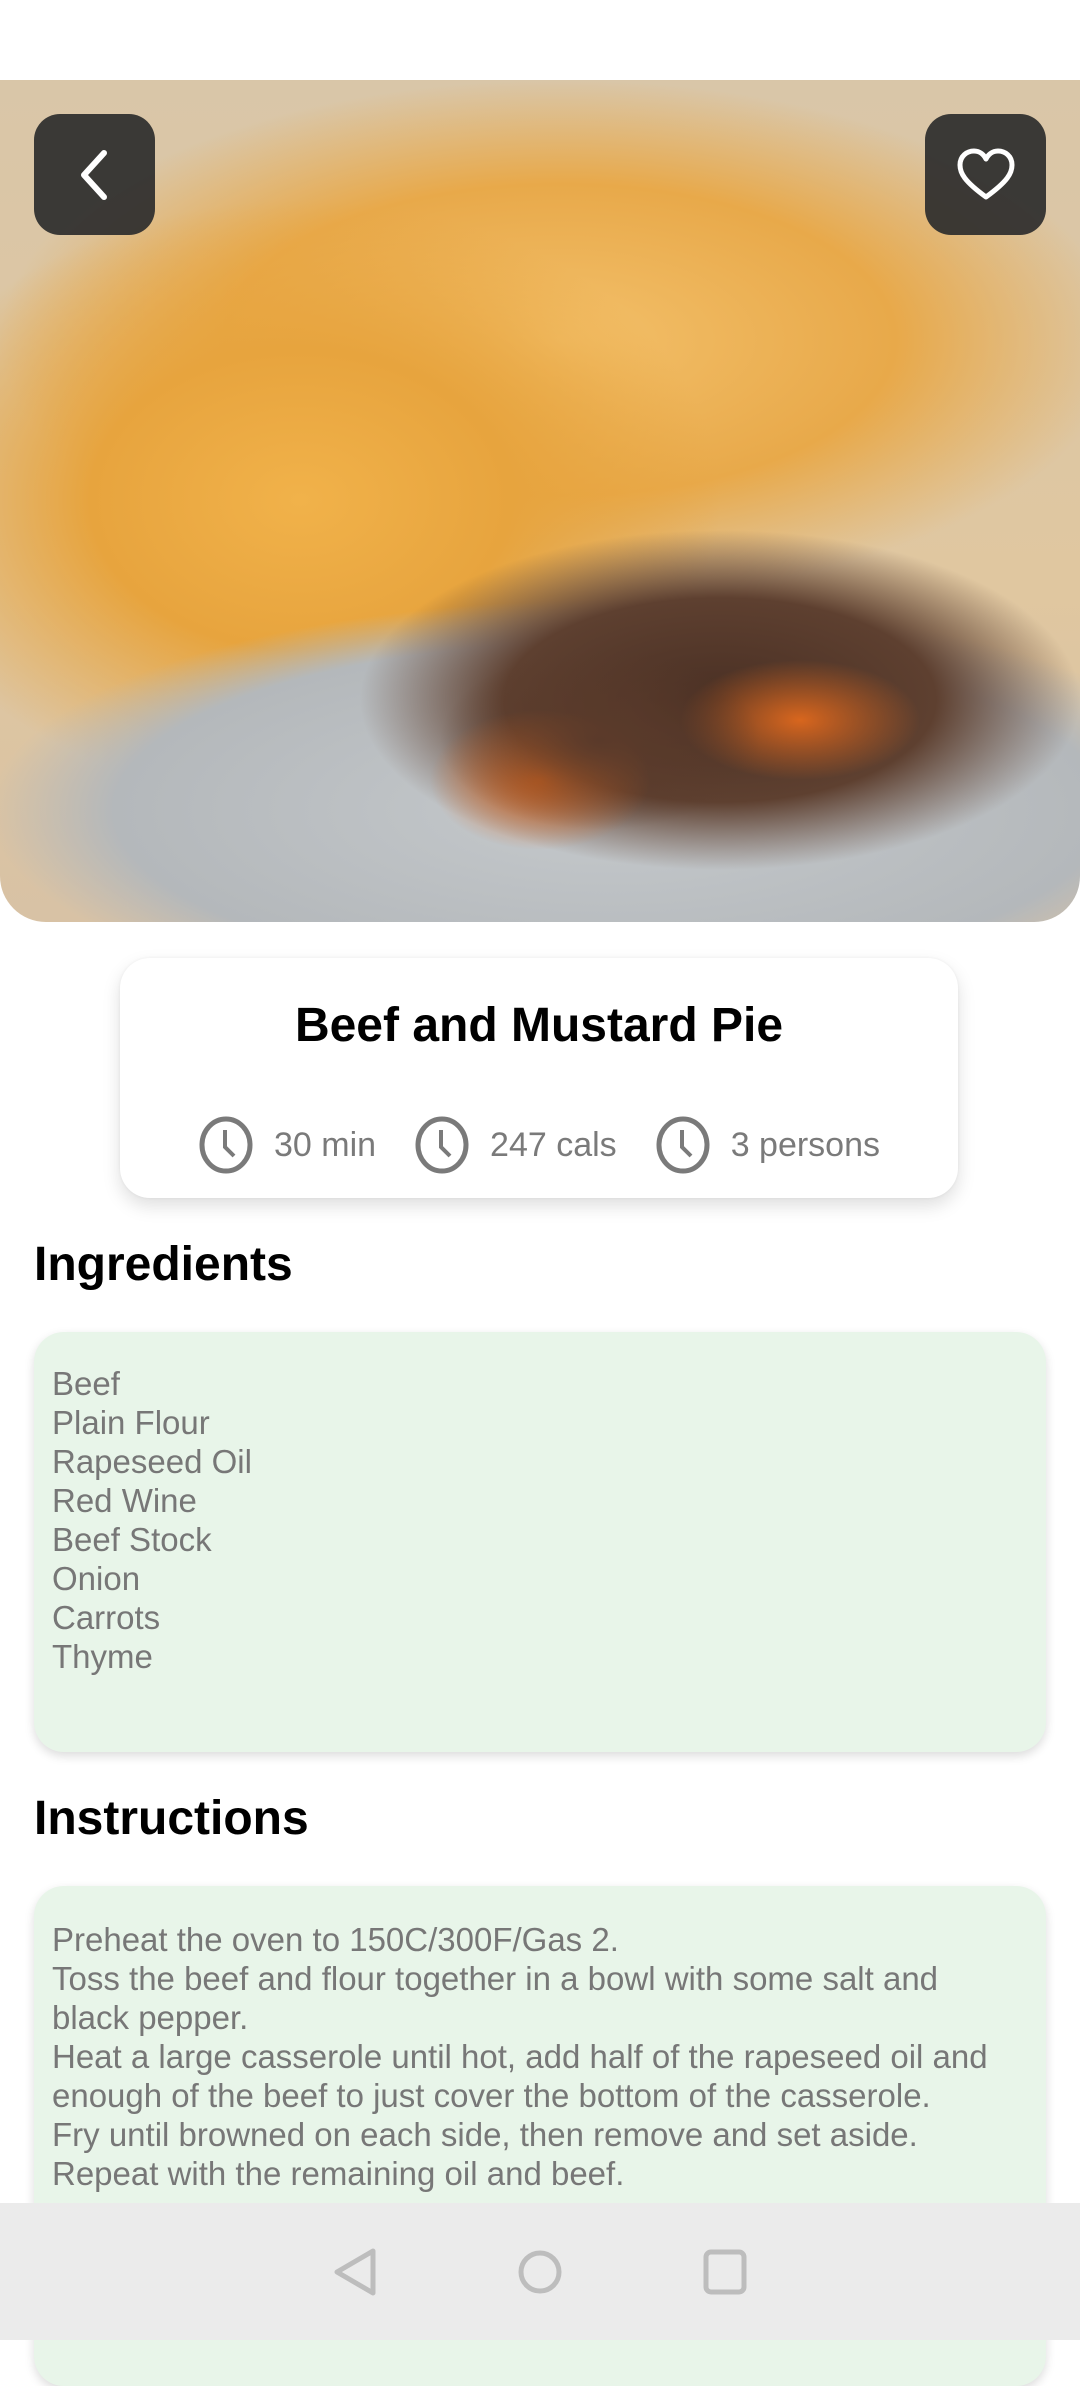  I want to click on instructions-heading: Instructions, so click(171, 1818).